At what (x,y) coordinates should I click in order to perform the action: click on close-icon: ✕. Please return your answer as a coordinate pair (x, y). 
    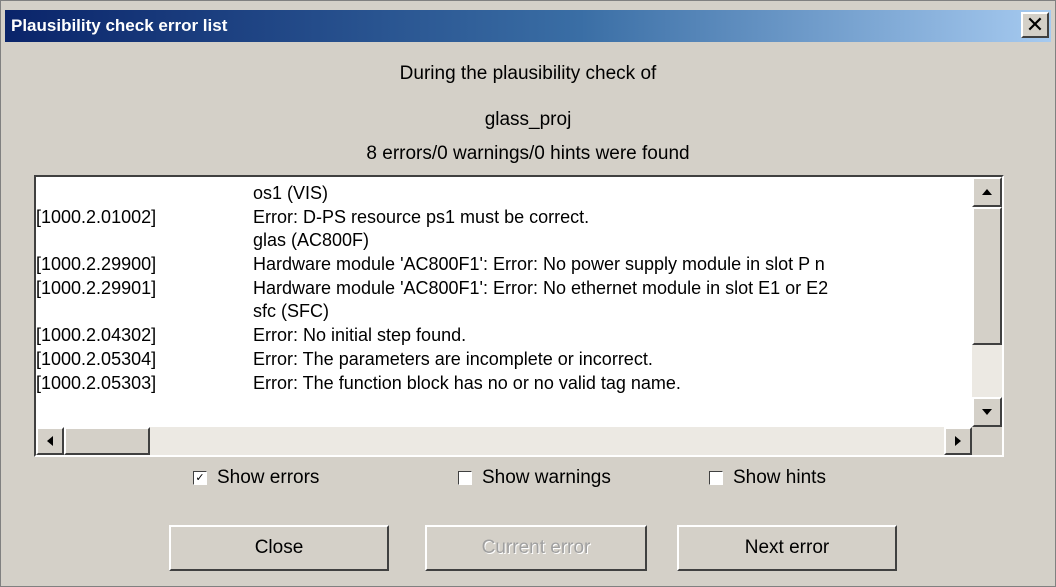
    Looking at the image, I should click on (1035, 24).